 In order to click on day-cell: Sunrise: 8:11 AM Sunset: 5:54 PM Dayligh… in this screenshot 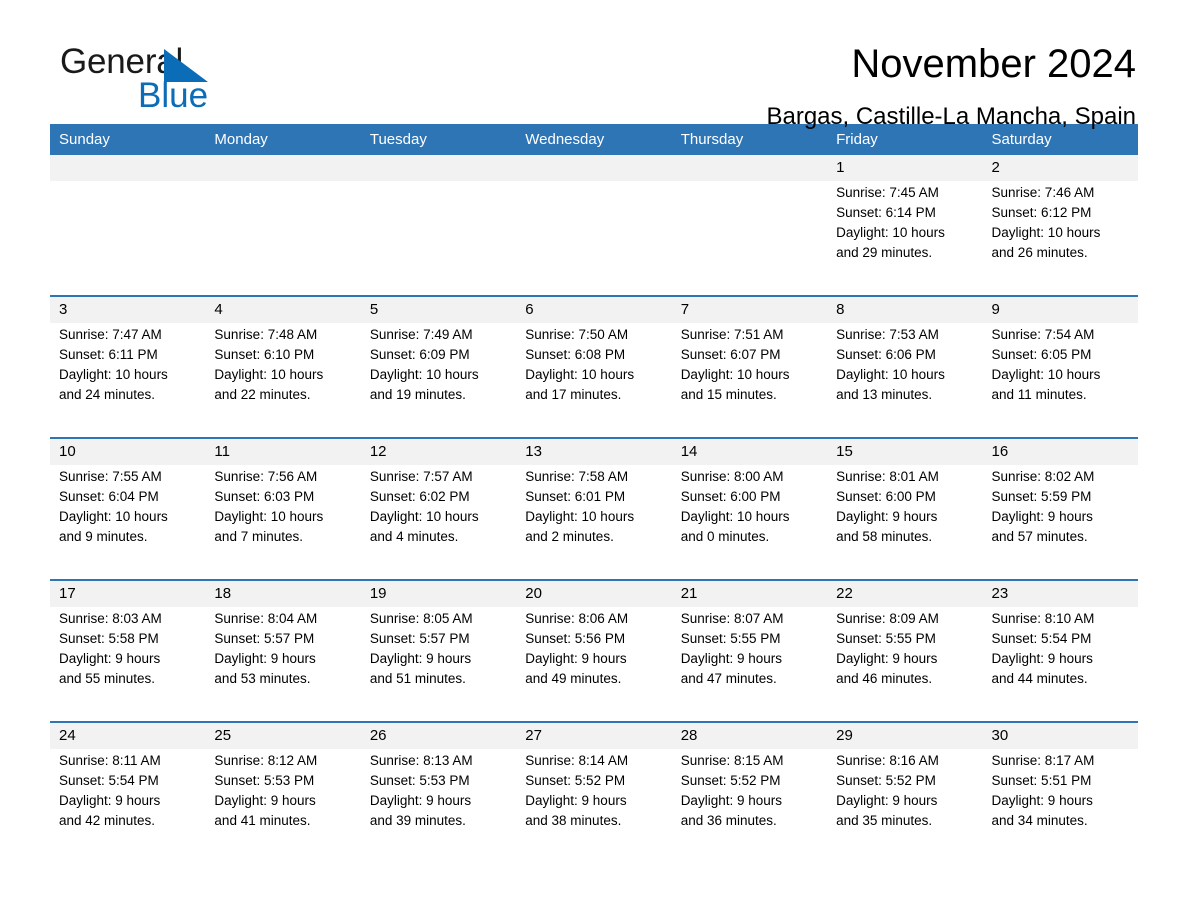, I will do `click(128, 800)`.